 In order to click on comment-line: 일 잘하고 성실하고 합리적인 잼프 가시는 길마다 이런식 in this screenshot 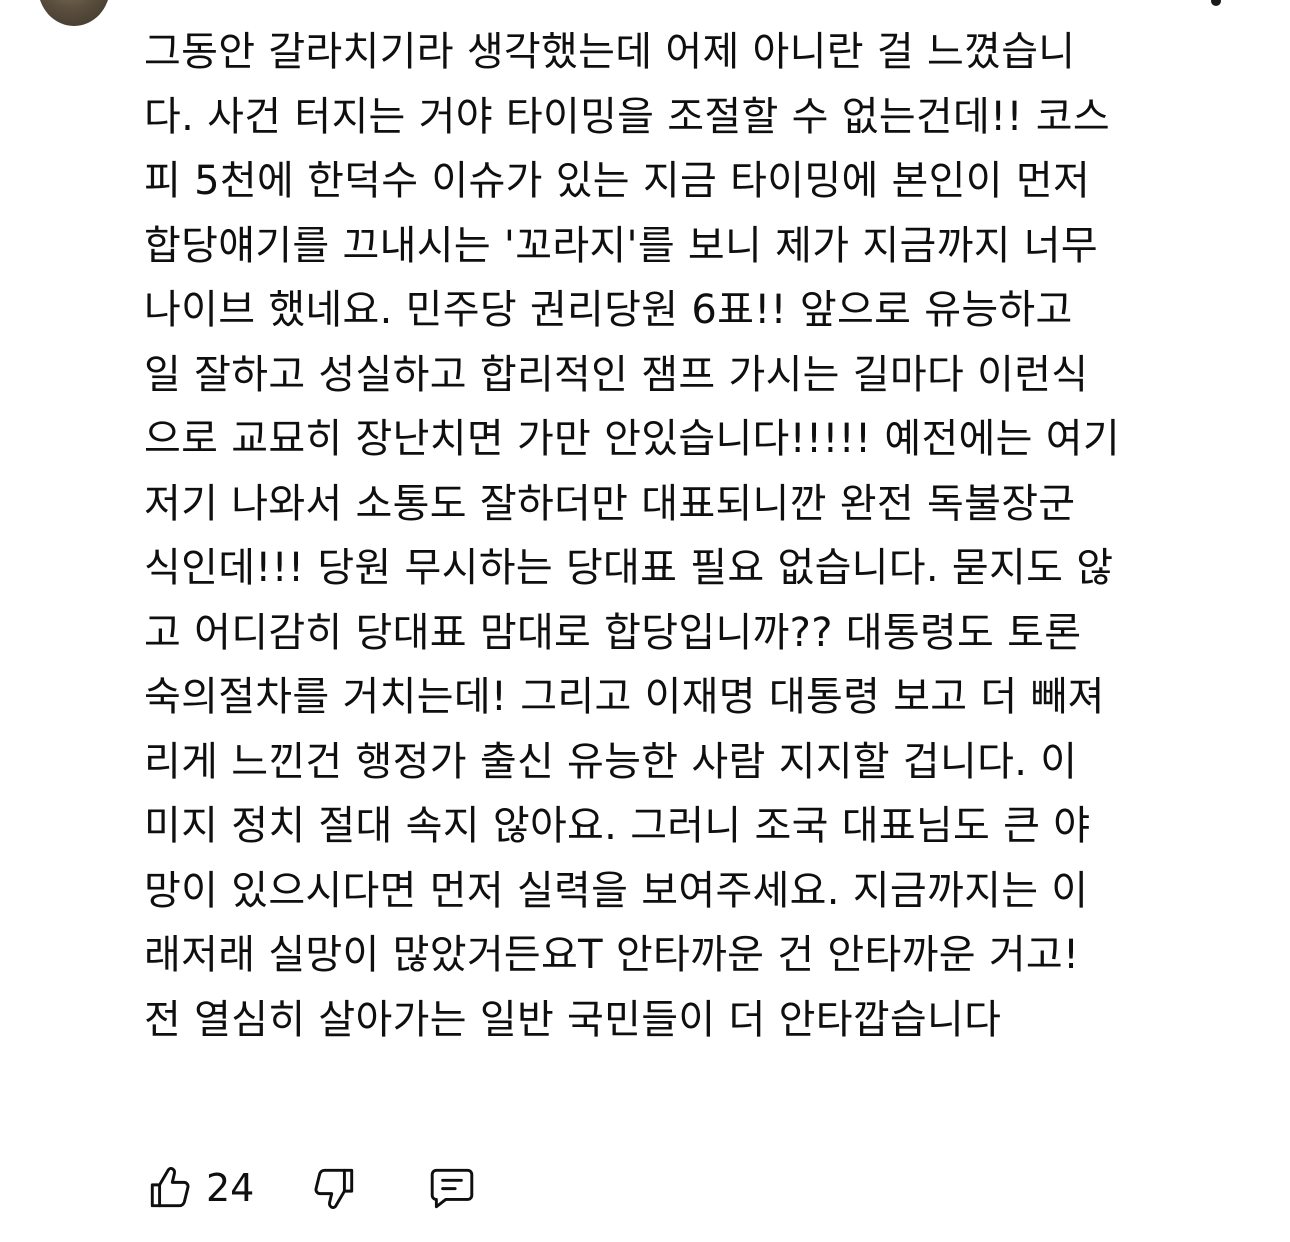, I will do `click(616, 374)`.